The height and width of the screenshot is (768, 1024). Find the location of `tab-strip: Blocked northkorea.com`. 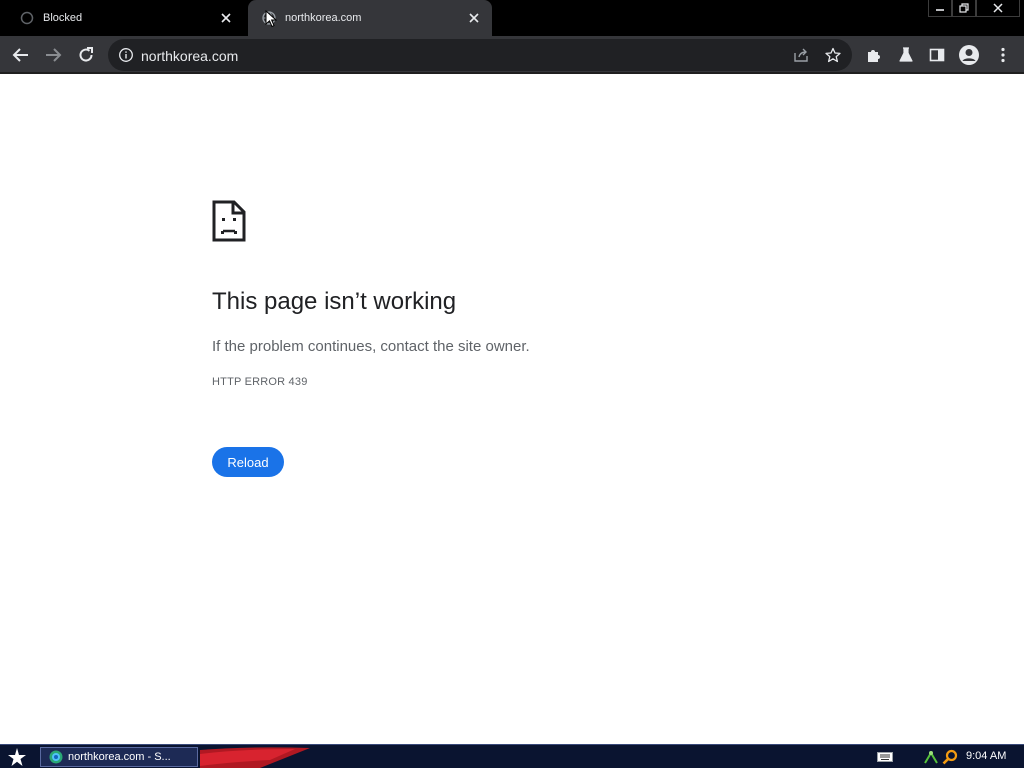

tab-strip: Blocked northkorea.com is located at coordinates (512, 18).